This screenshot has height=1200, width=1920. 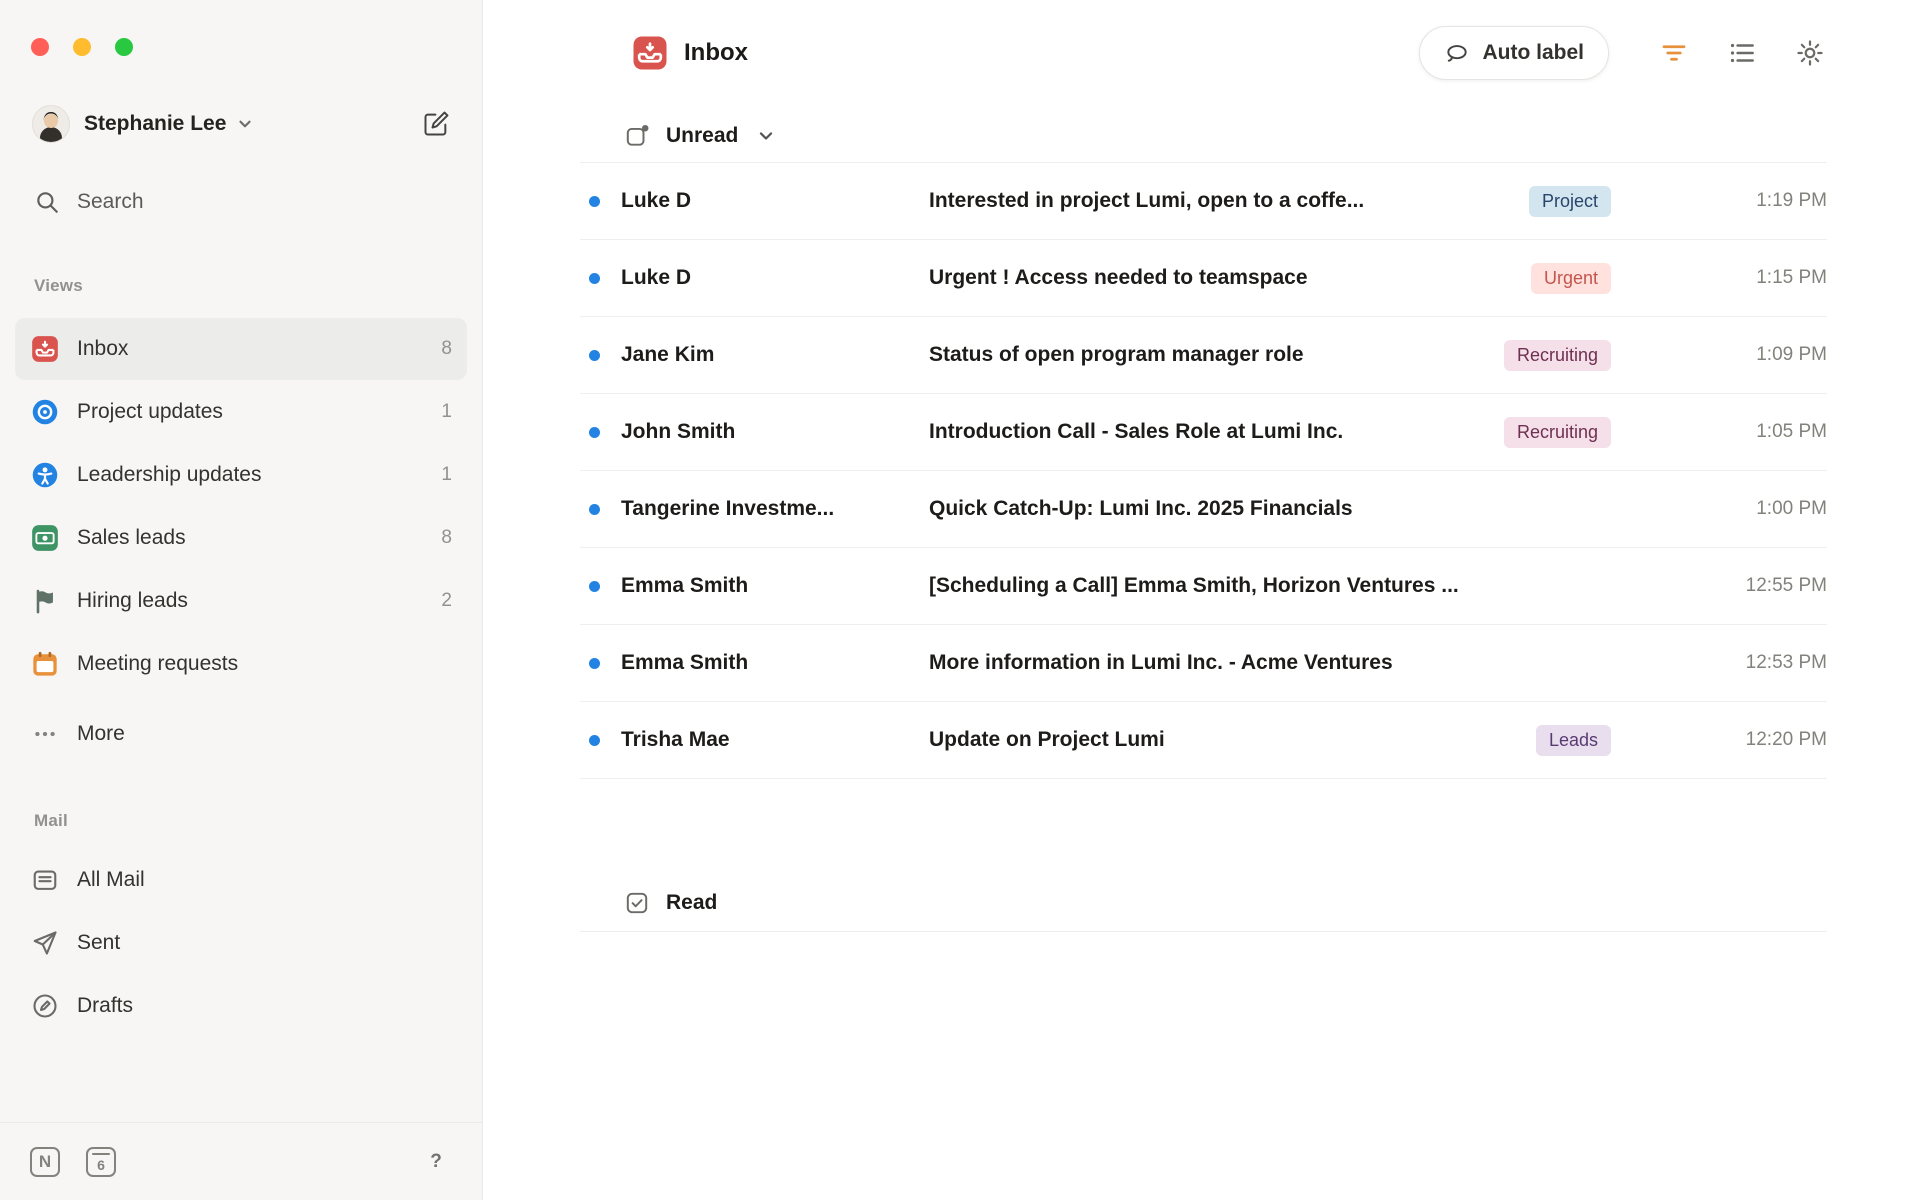 What do you see at coordinates (40, 47) in the screenshot?
I see `close-window-button` at bounding box center [40, 47].